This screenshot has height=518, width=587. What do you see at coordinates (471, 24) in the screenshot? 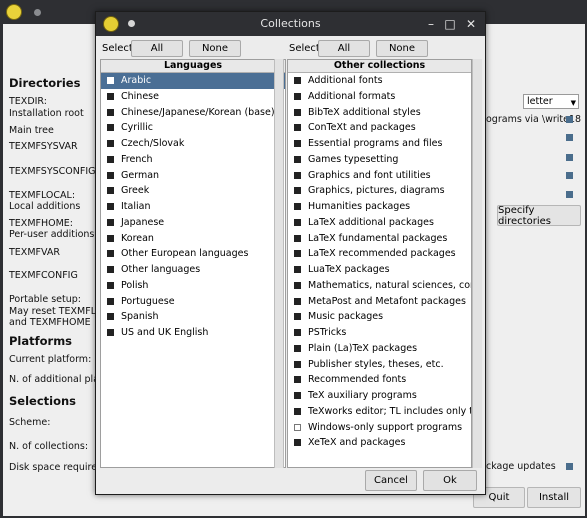
I see `close-icon: ✕` at bounding box center [471, 24].